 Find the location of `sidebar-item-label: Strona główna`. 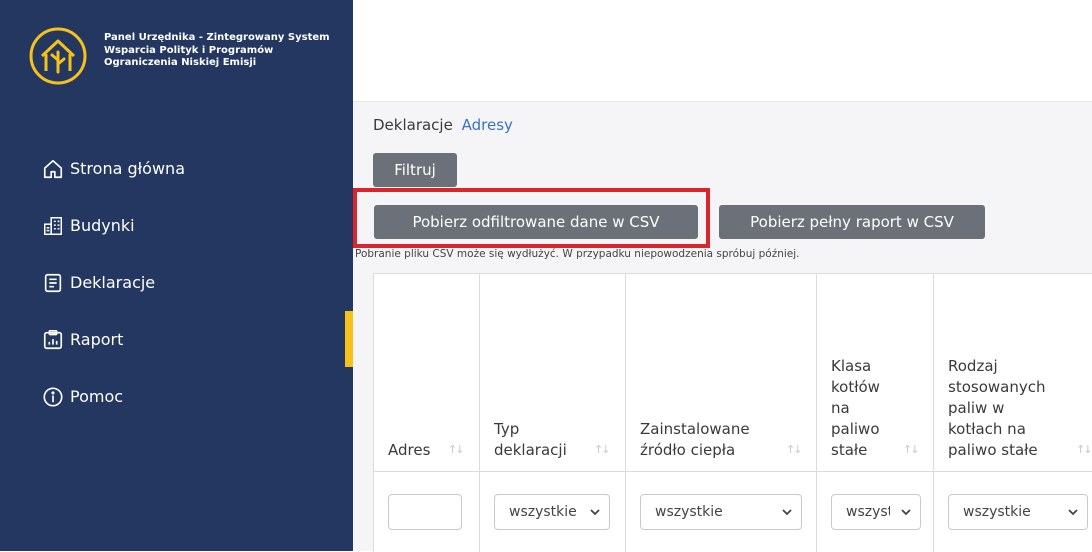

sidebar-item-label: Strona główna is located at coordinates (127, 168).